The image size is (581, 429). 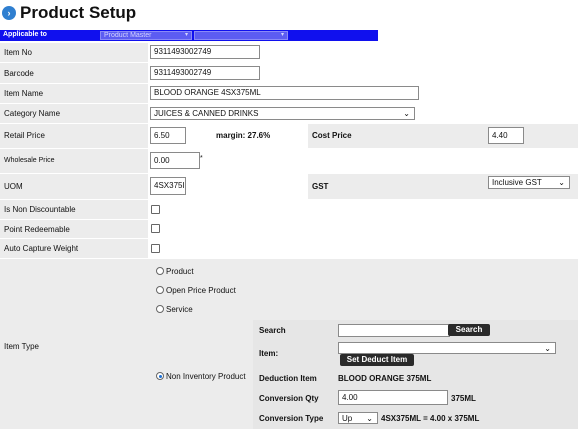 I want to click on row-wholesale: Wholesale Price 0.00 *, so click(x=289, y=161).